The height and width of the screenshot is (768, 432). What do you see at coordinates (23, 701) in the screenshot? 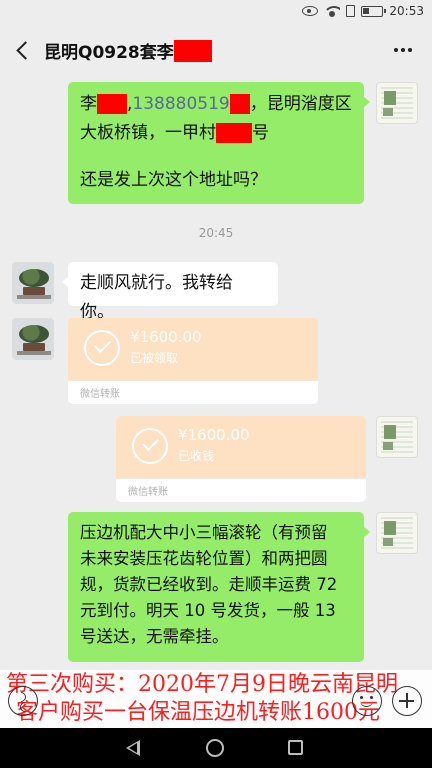
I see `voice-input-icon` at bounding box center [23, 701].